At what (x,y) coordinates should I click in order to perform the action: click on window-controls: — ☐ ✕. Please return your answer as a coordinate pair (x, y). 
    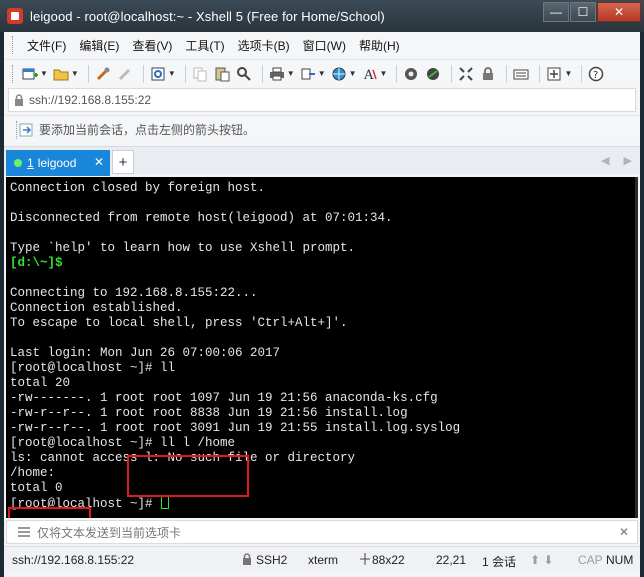
    Looking at the image, I should click on (591, 12).